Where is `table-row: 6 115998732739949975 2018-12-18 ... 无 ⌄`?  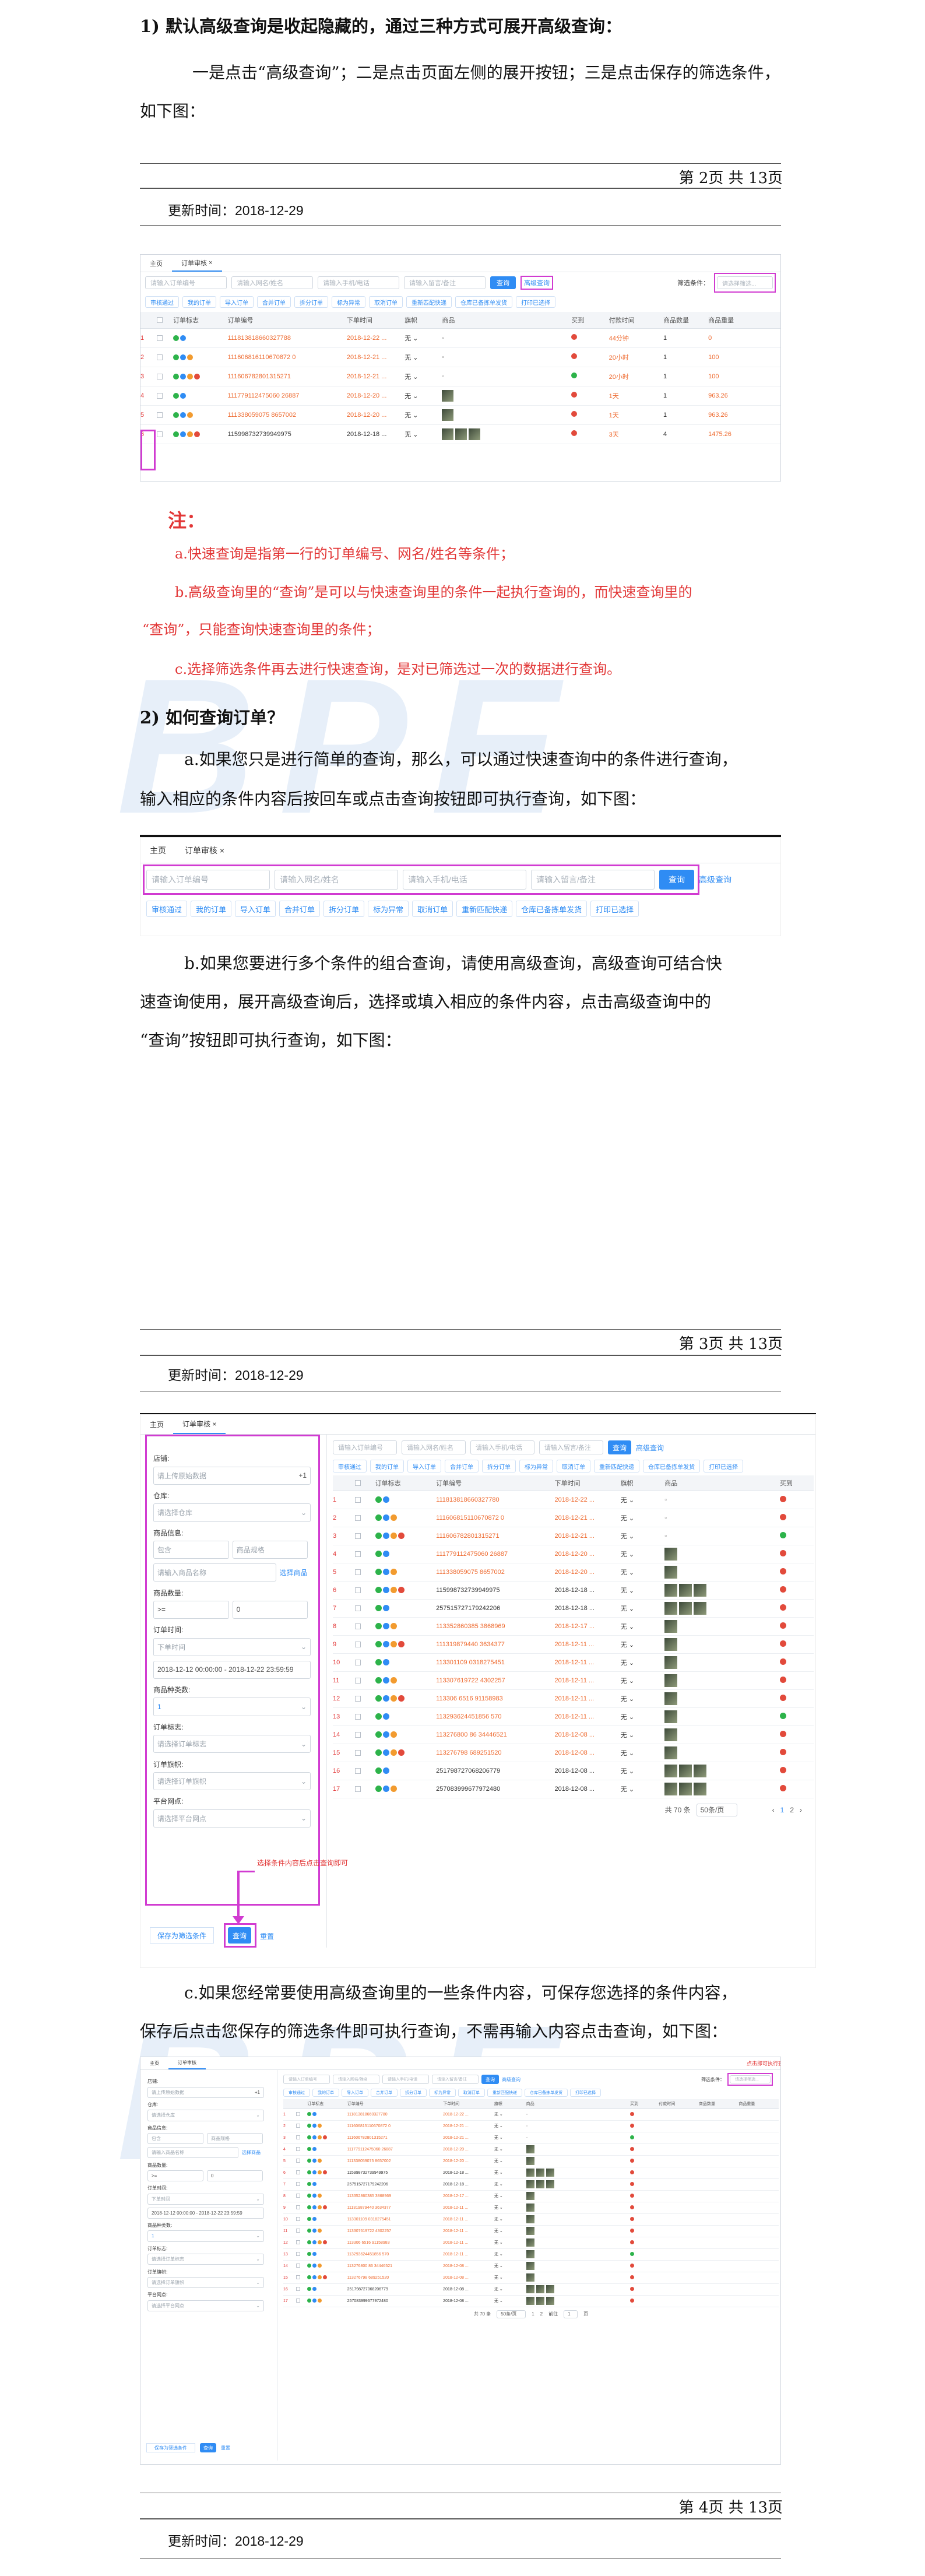 table-row: 6 115998732739949975 2018-12-18 ... 无 ⌄ is located at coordinates (573, 1590).